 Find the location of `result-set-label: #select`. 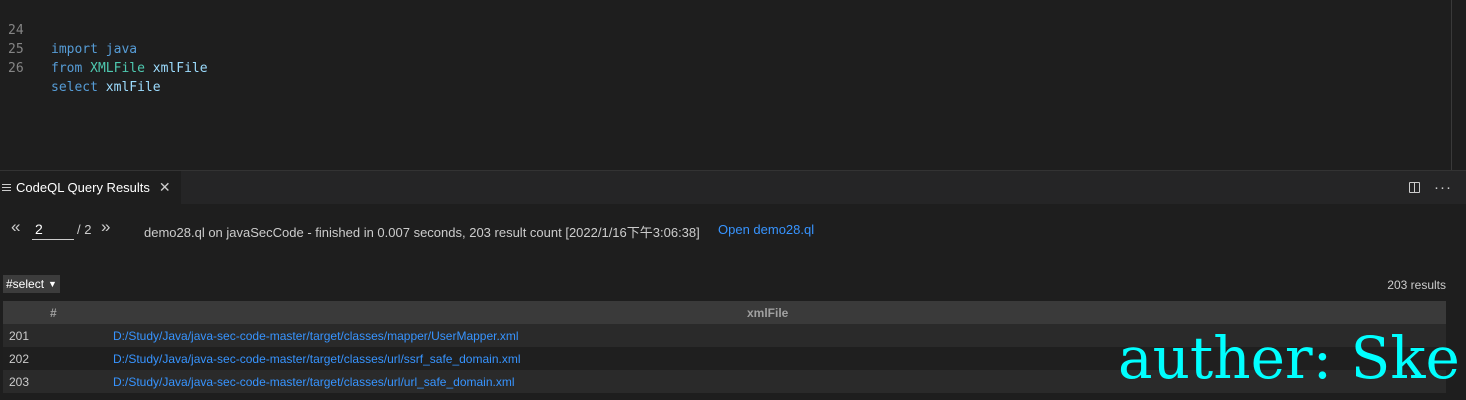

result-set-label: #select is located at coordinates (25, 284).